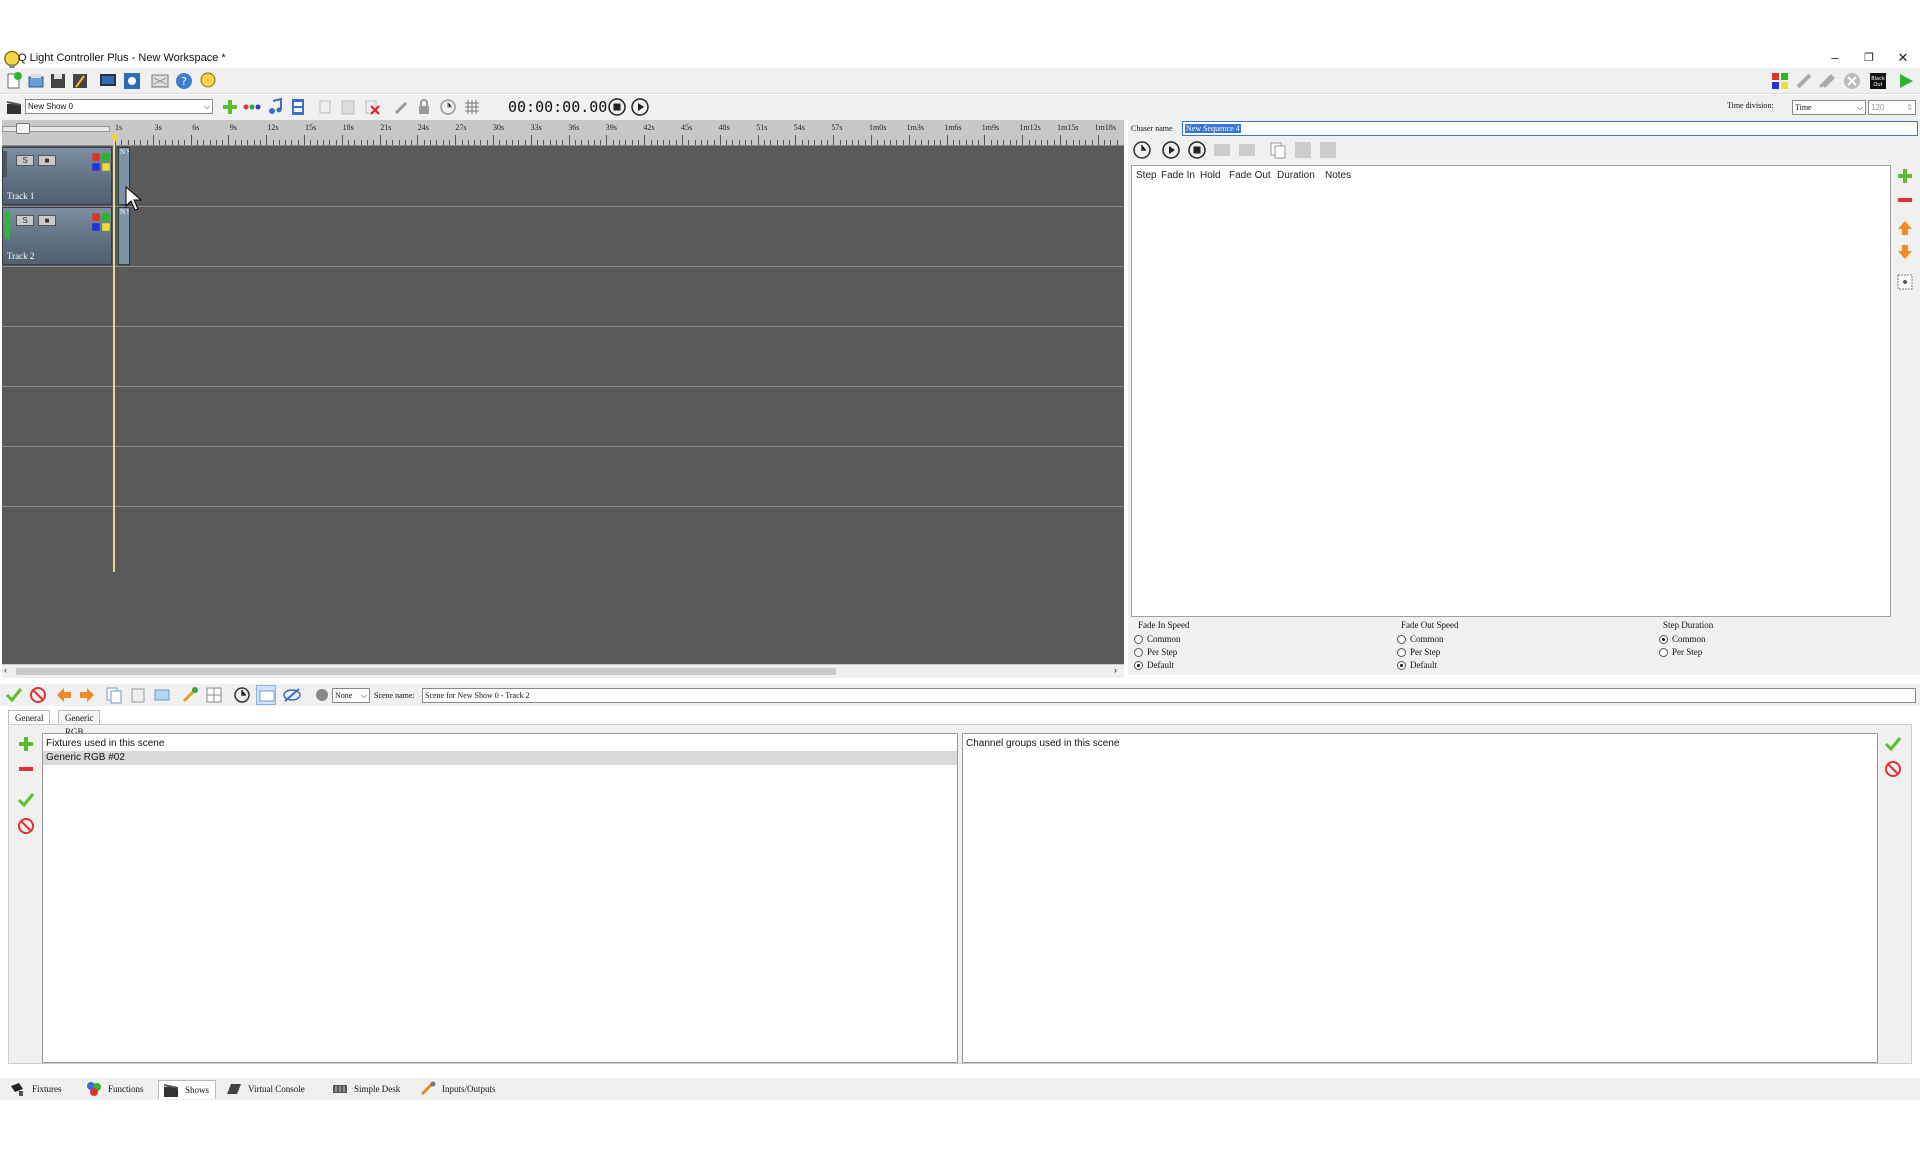 Image resolution: width=1920 pixels, height=1152 pixels. I want to click on chaser-play-icon, so click(1171, 150).